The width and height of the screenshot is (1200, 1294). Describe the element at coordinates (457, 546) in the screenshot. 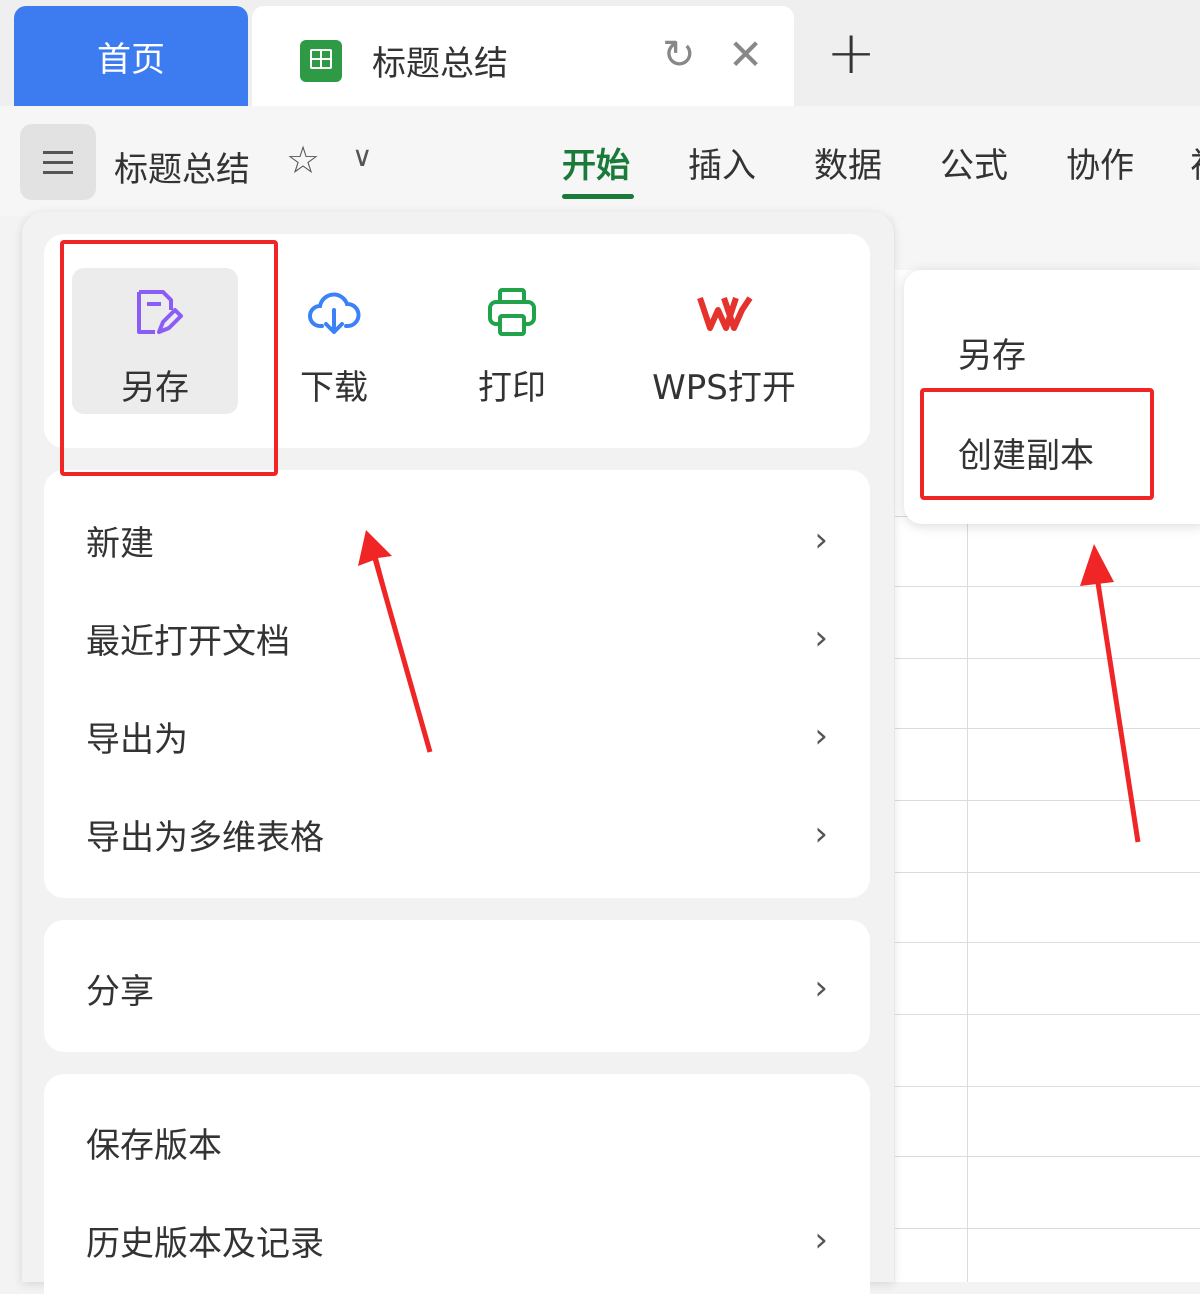

I see `menu-item-new: 新建 ›` at that location.